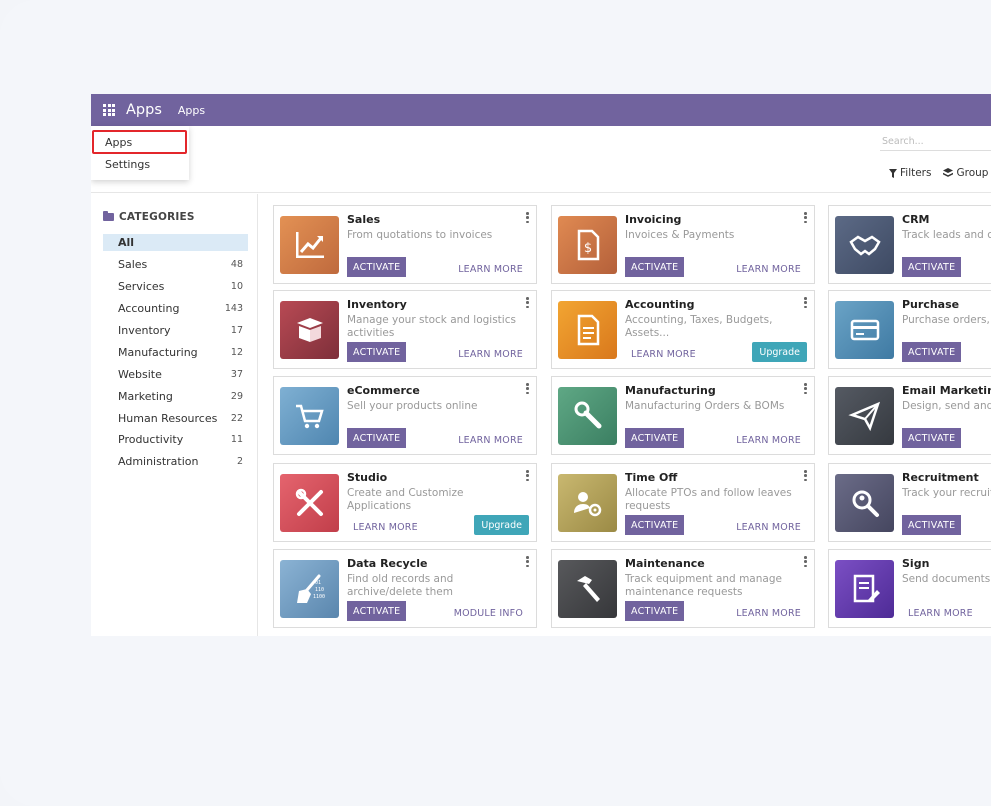 The image size is (991, 806). I want to click on group-by-button: Group, so click(965, 173).